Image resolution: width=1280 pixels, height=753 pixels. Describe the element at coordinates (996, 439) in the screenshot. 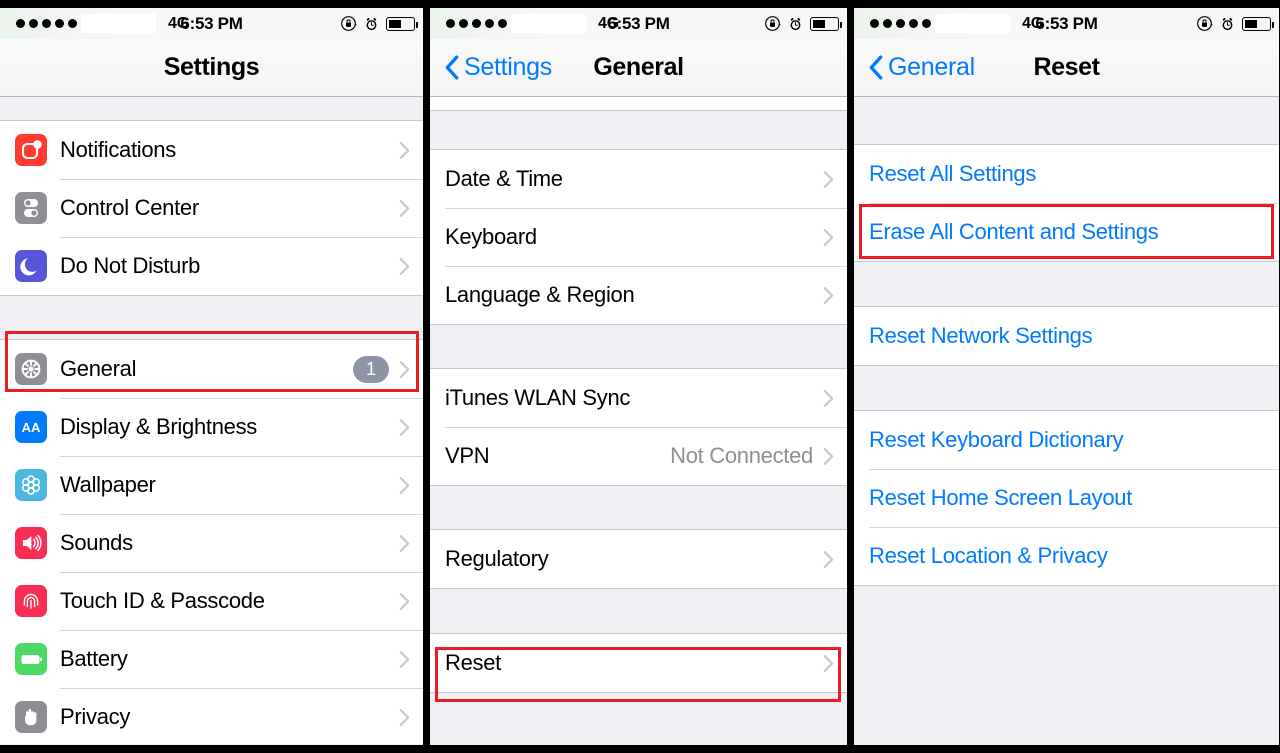

I see `row-label: Reset Keyboard Dictionary` at that location.